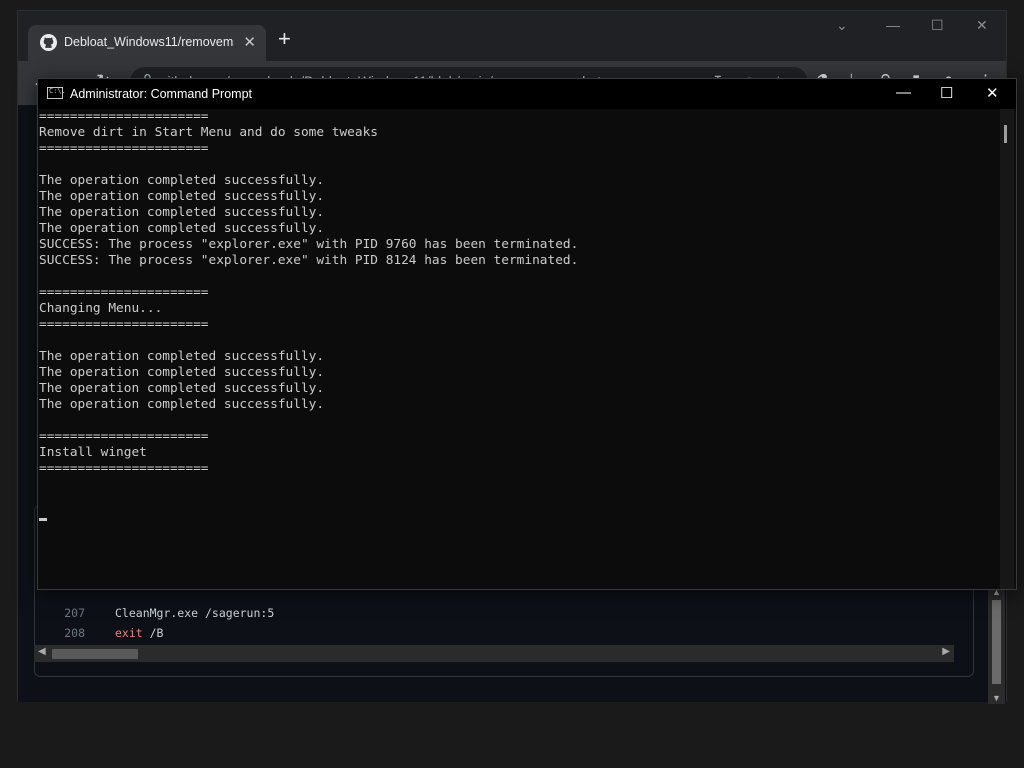 The image size is (1024, 768). I want to click on horizontal-scrollbar: ◀ ▶, so click(494, 653).